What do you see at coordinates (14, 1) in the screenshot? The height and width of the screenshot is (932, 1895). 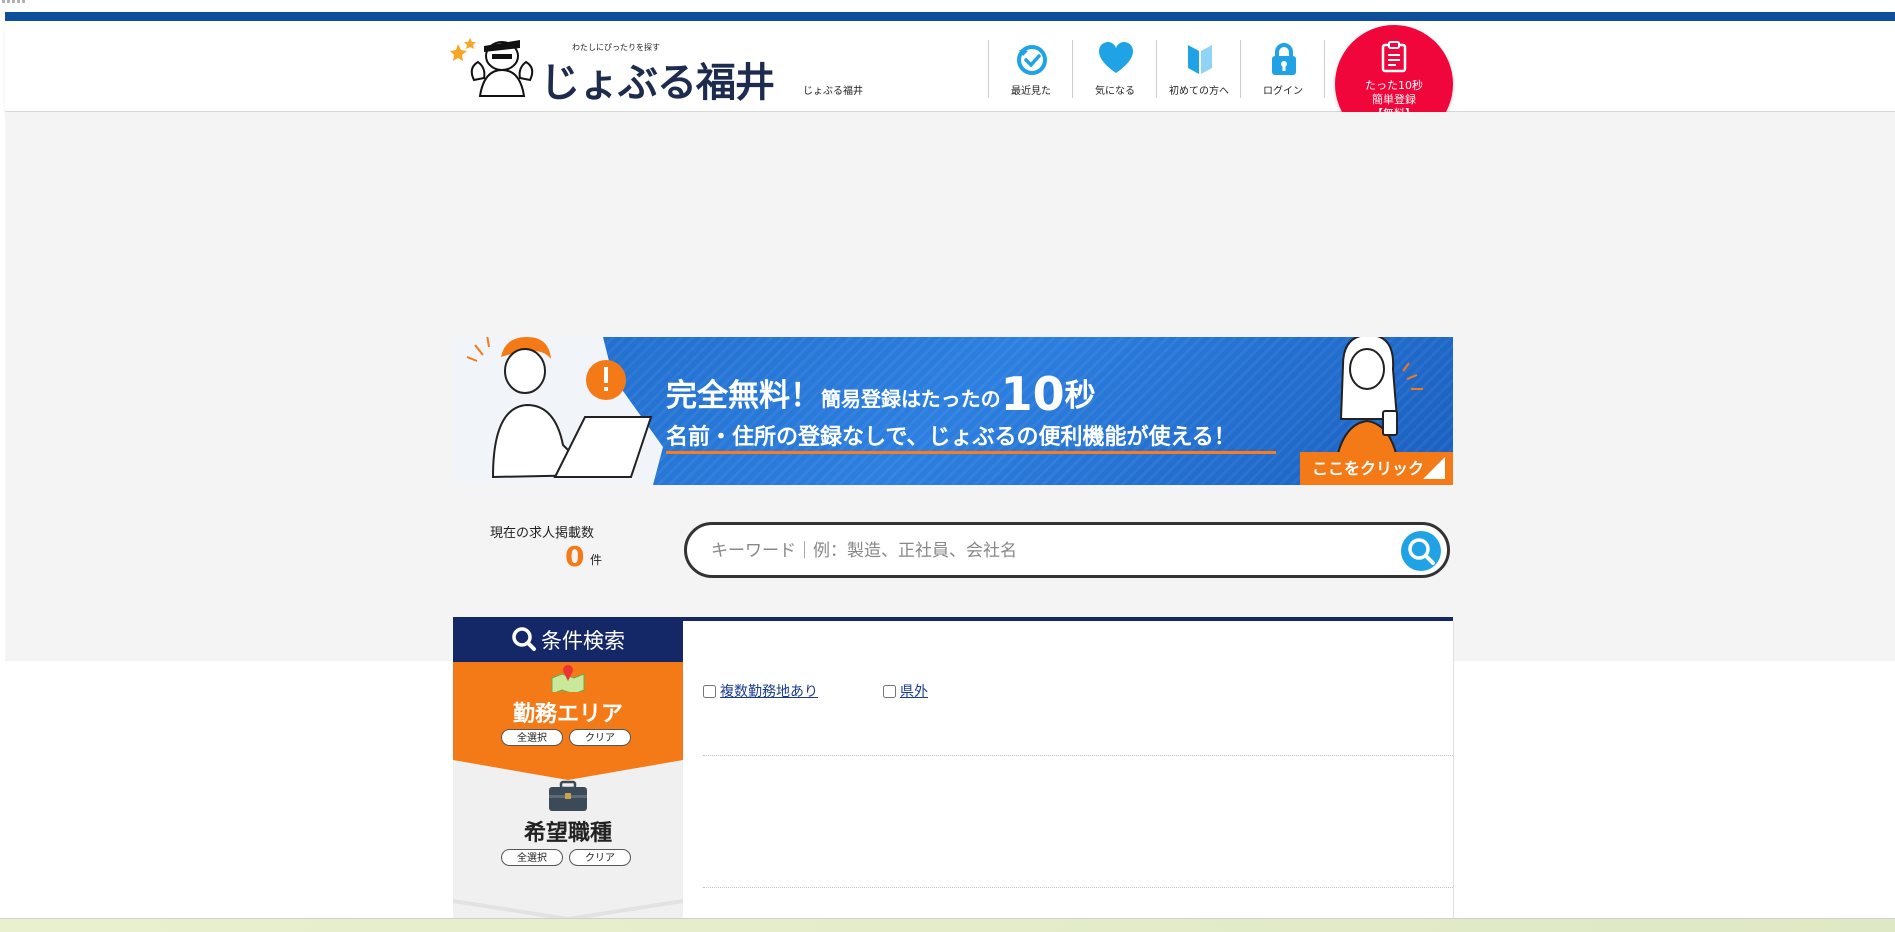 I see `window-dots` at bounding box center [14, 1].